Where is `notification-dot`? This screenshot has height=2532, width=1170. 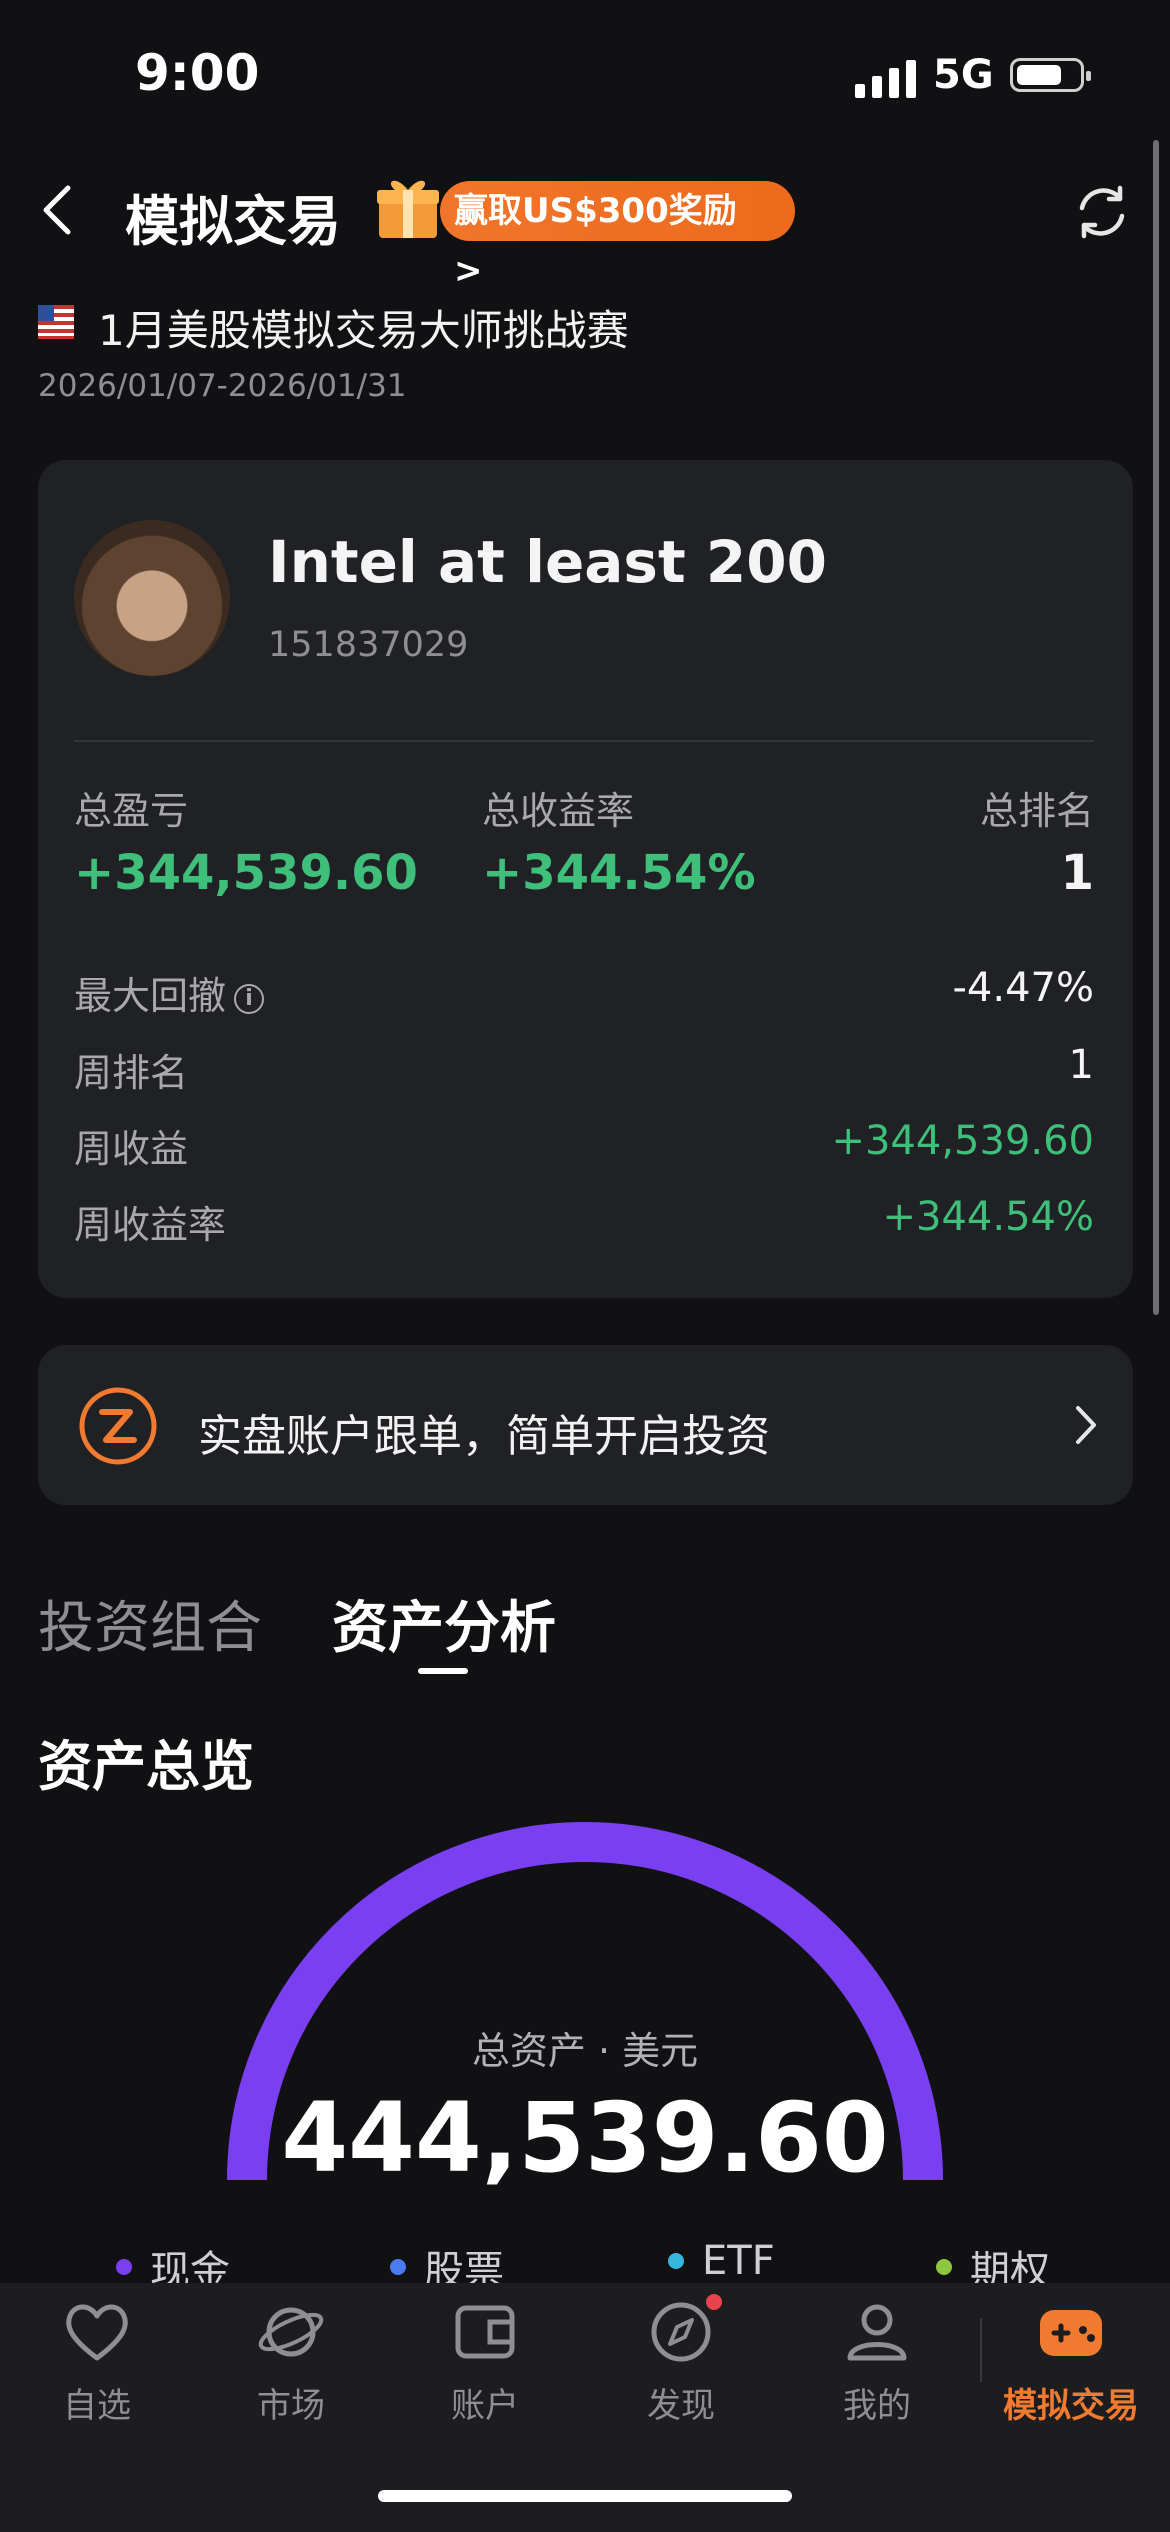
notification-dot is located at coordinates (714, 2302).